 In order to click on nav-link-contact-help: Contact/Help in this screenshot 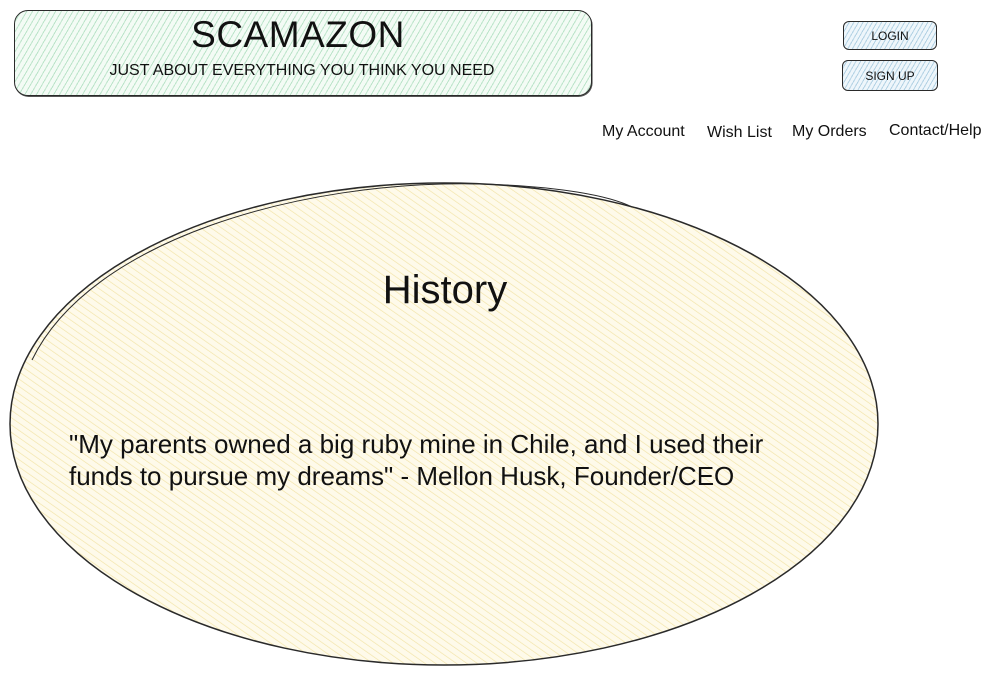, I will do `click(935, 131)`.